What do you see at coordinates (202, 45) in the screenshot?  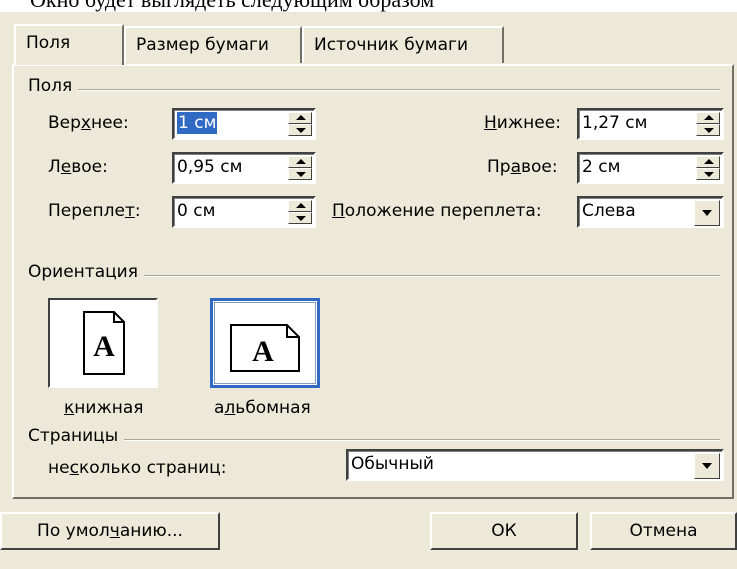 I see `tab-label: Размер бумаги` at bounding box center [202, 45].